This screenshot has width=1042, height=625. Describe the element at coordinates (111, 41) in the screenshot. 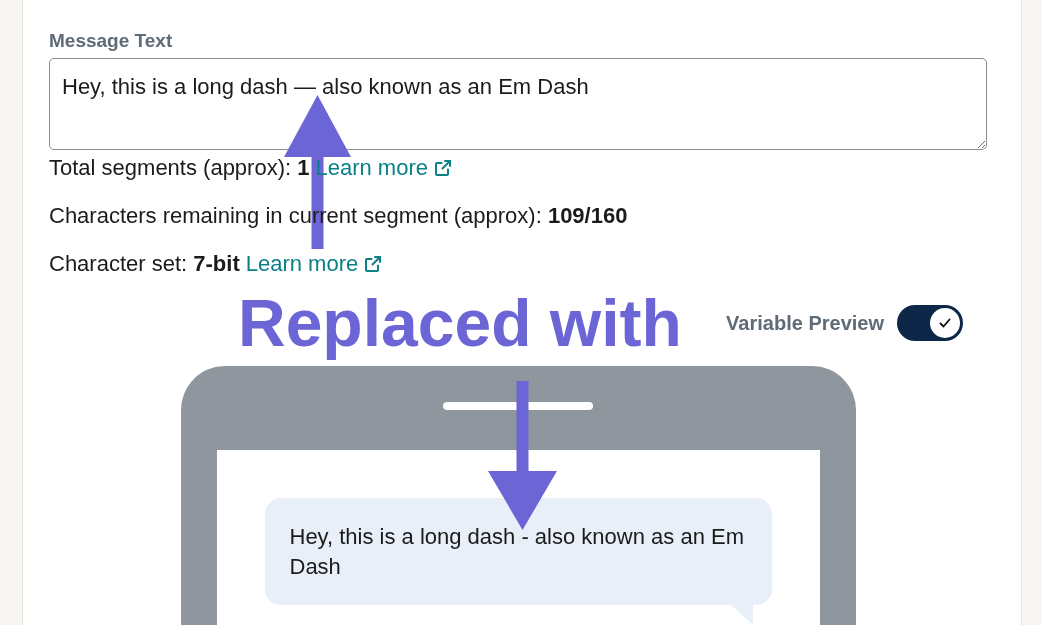

I see `field-label: Message Text` at that location.